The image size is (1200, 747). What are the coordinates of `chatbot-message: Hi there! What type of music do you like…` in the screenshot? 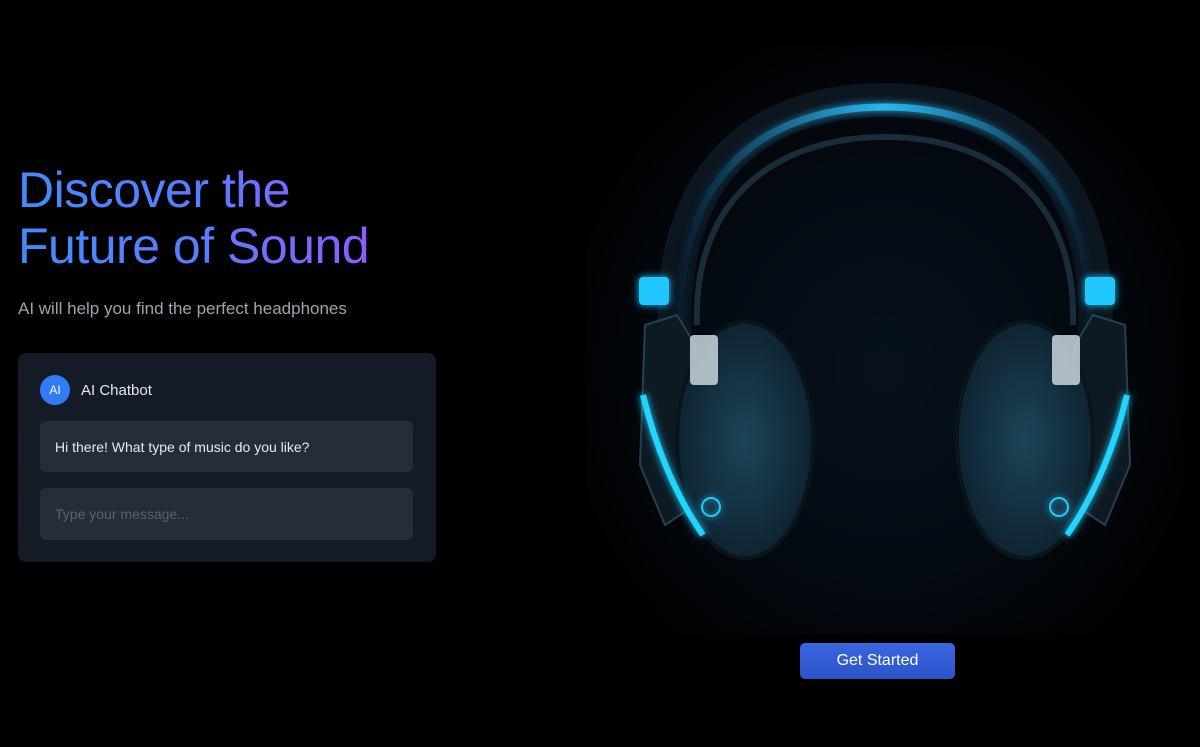 It's located at (226, 446).